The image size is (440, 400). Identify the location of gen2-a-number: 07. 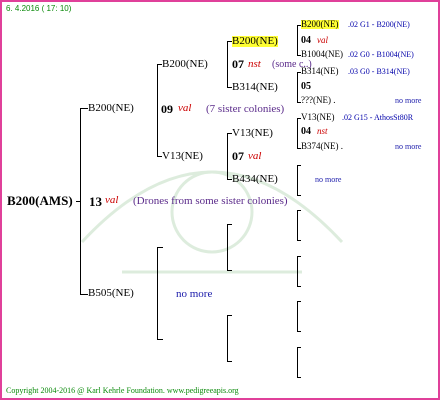
(238, 64).